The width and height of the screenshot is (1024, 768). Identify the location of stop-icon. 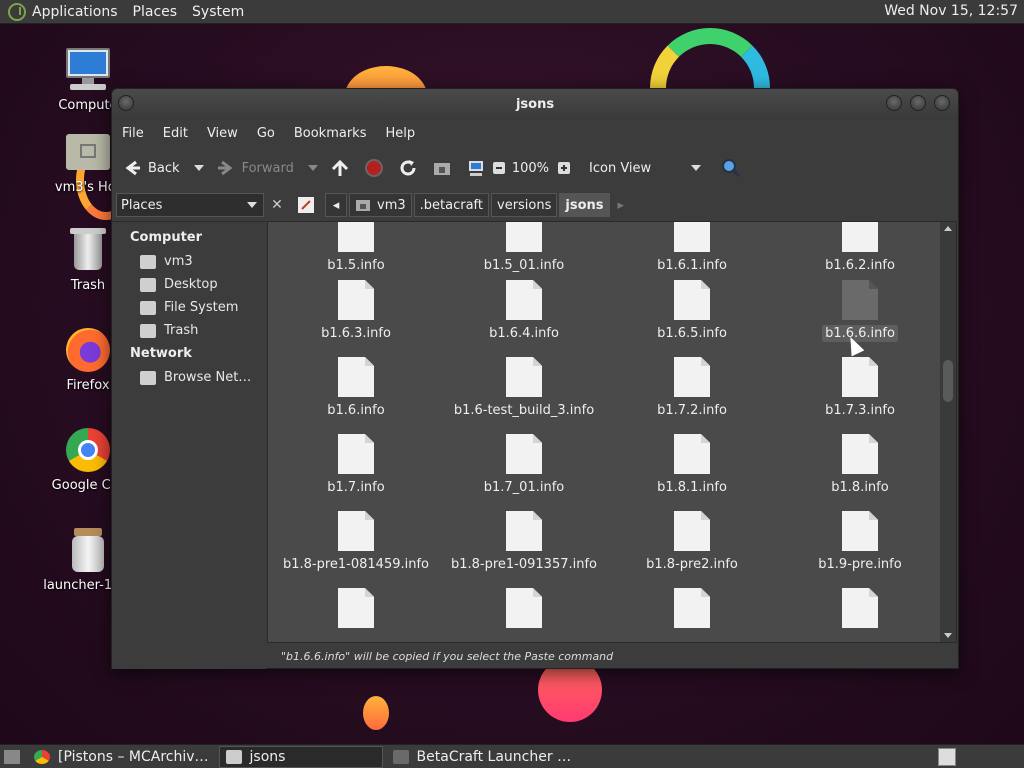
(374, 168).